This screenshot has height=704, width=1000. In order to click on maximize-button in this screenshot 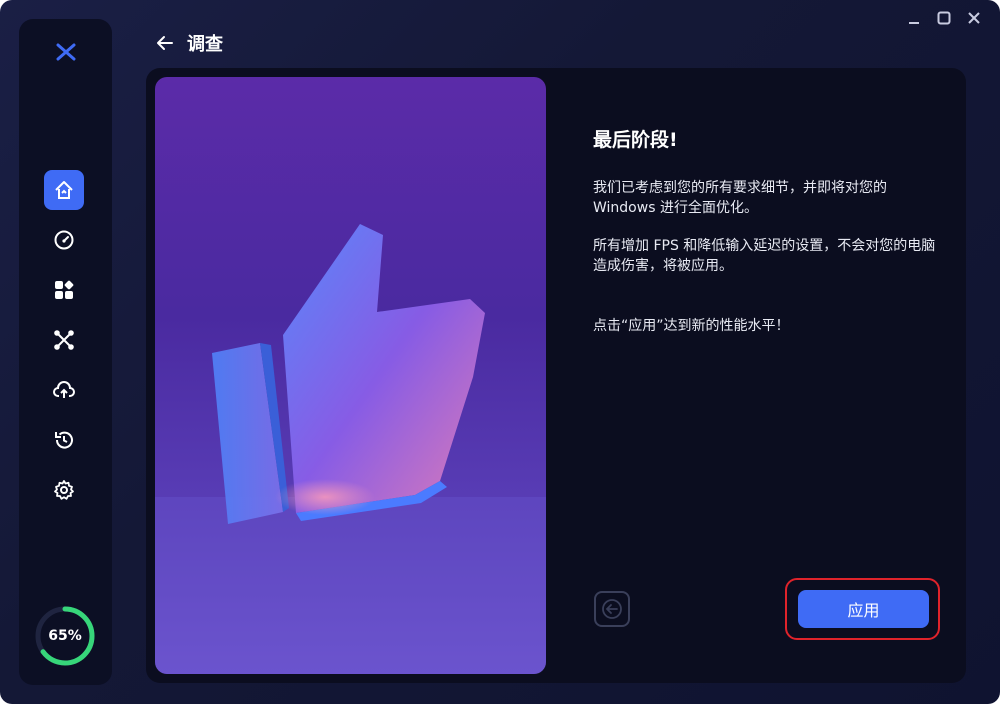, I will do `click(944, 18)`.